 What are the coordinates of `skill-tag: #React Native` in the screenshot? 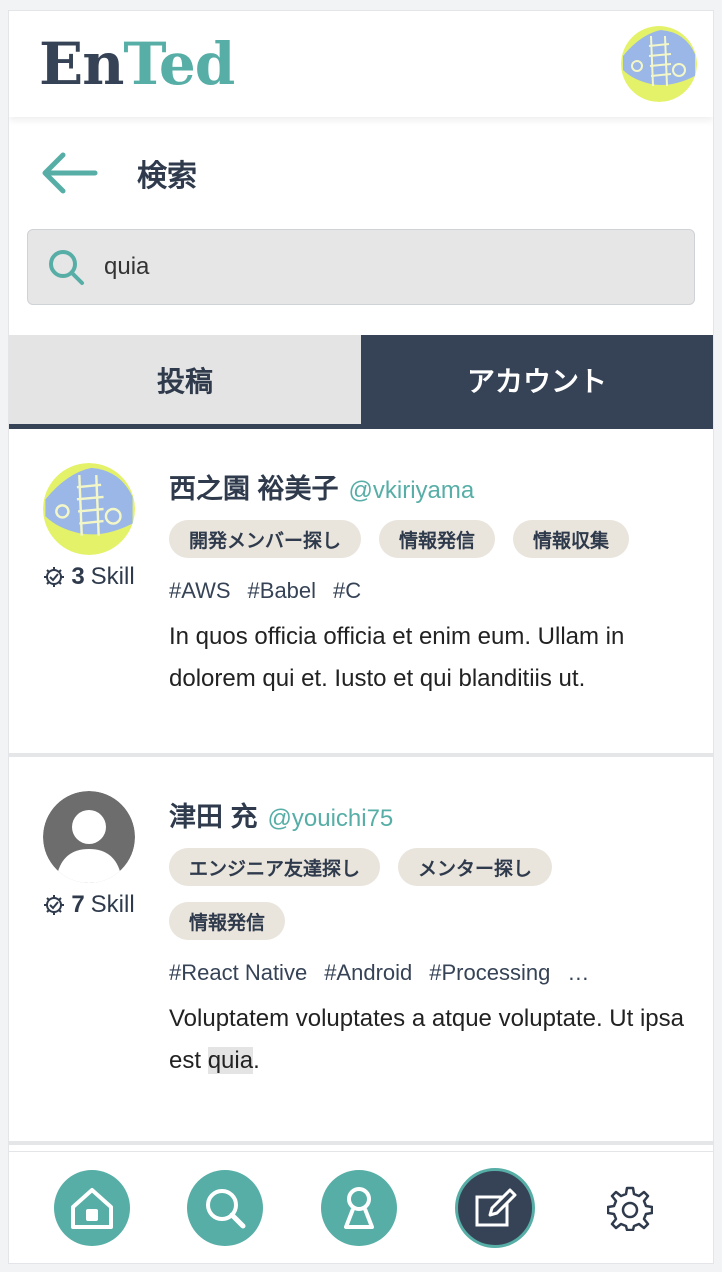 It's located at (238, 973).